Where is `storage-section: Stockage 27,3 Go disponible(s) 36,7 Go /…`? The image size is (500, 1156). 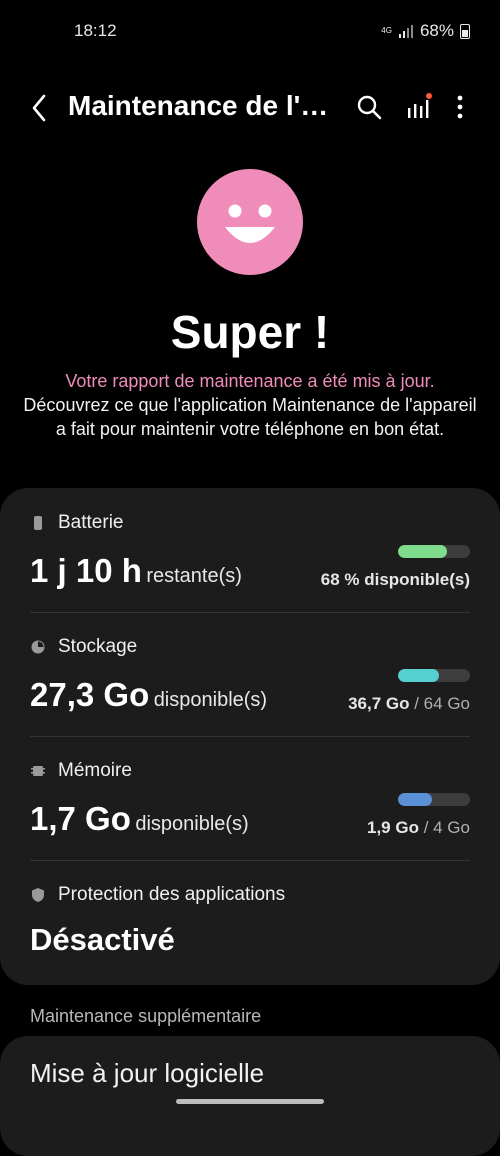 storage-section: Stockage 27,3 Go disponible(s) 36,7 Go /… is located at coordinates (250, 686).